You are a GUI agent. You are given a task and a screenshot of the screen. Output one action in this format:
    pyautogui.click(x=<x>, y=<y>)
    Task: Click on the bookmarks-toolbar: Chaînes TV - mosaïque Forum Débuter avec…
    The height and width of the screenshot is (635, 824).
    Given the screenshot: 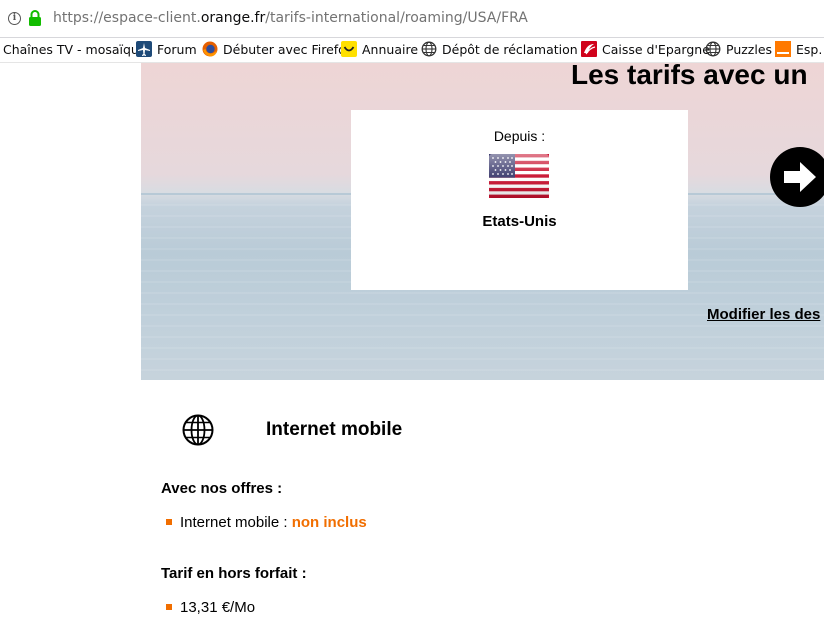 What is the action you would take?
    pyautogui.click(x=412, y=50)
    